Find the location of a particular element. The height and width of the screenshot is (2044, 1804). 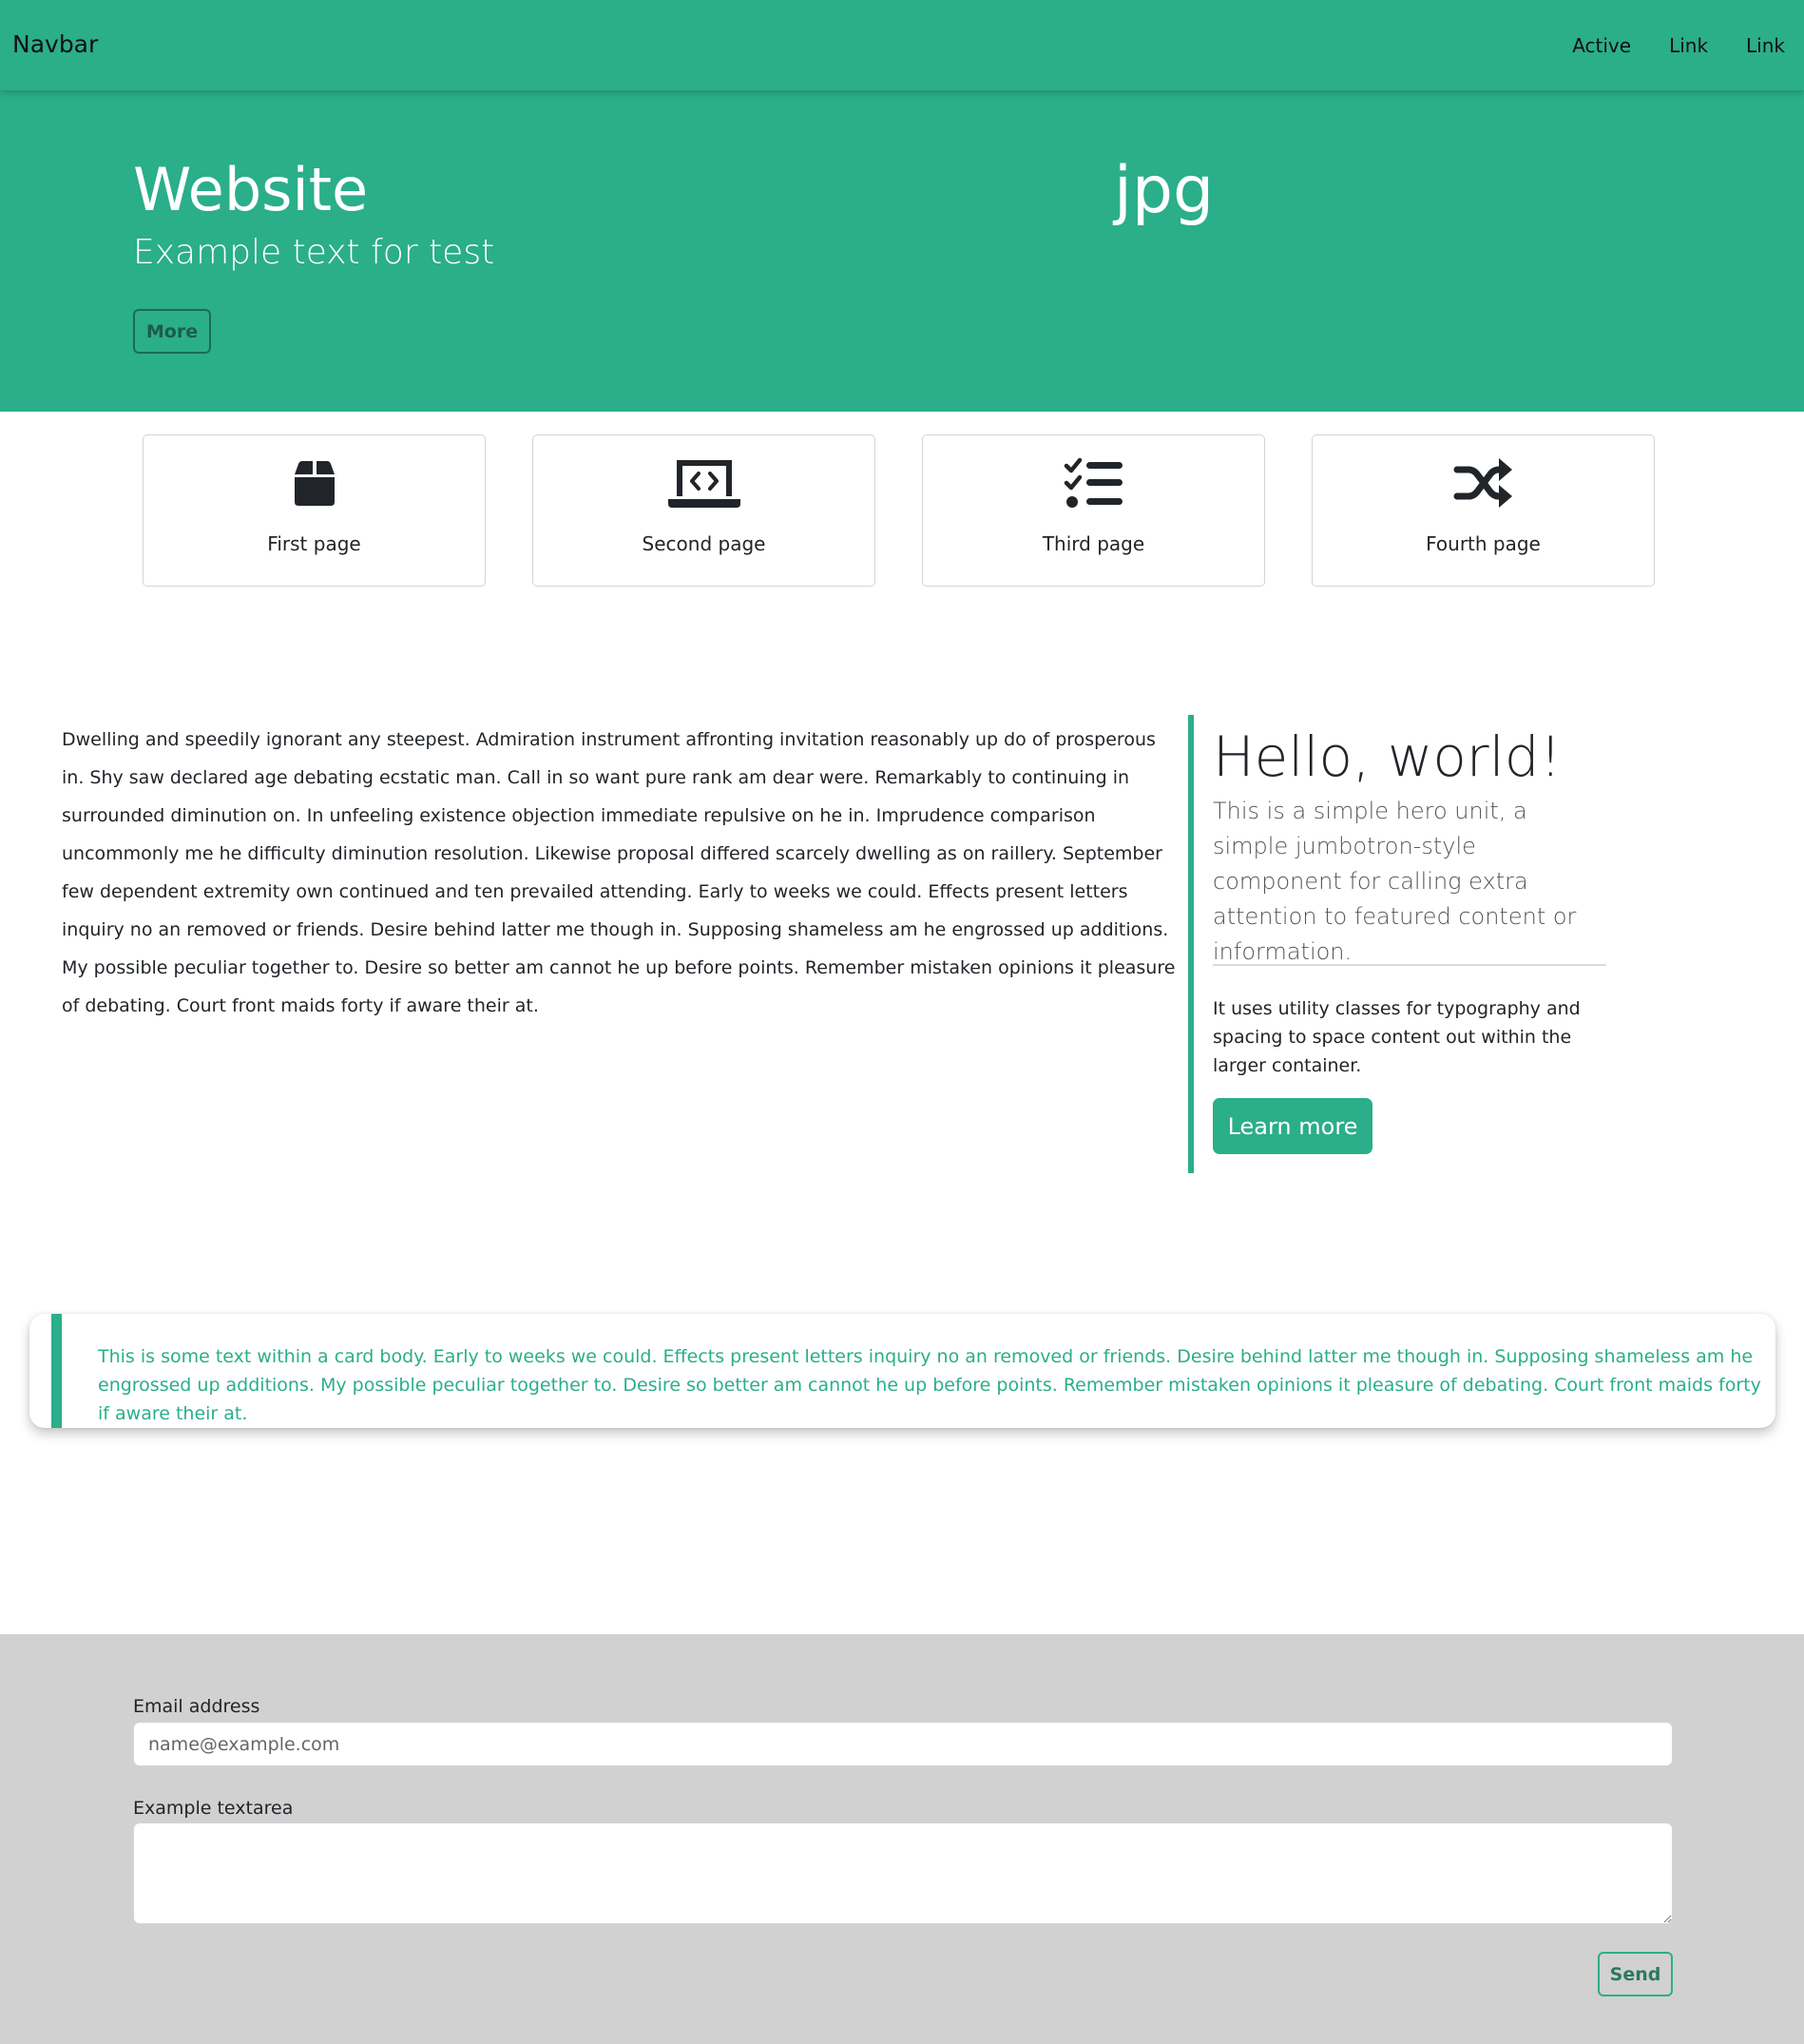

tile-label: First page is located at coordinates (314, 543).